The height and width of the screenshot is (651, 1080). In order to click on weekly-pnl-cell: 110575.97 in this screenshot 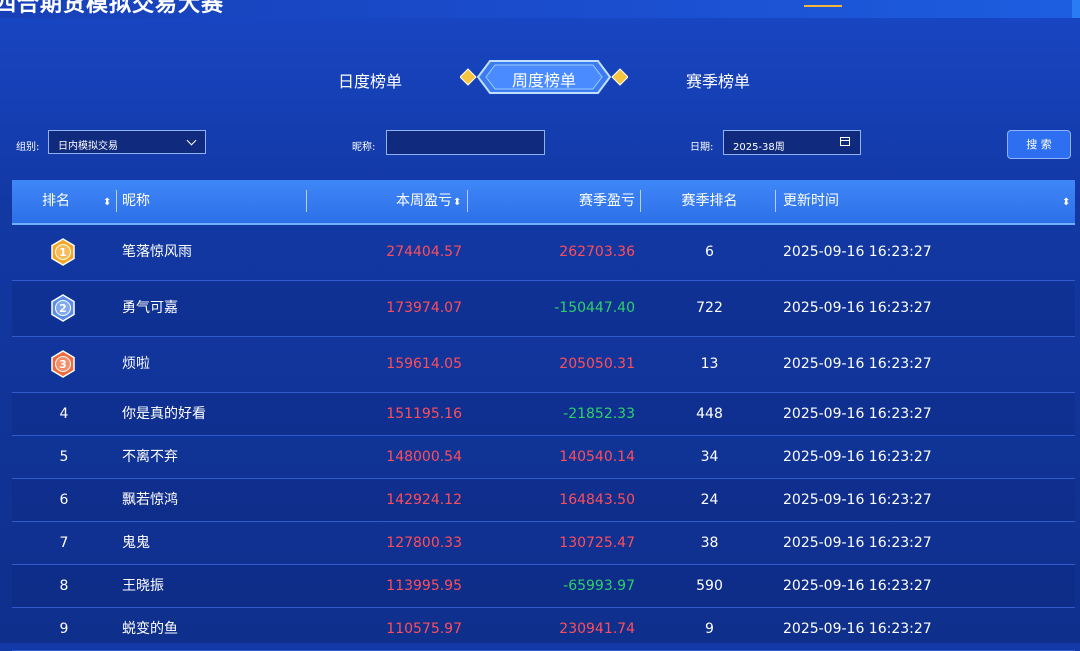, I will do `click(424, 629)`.